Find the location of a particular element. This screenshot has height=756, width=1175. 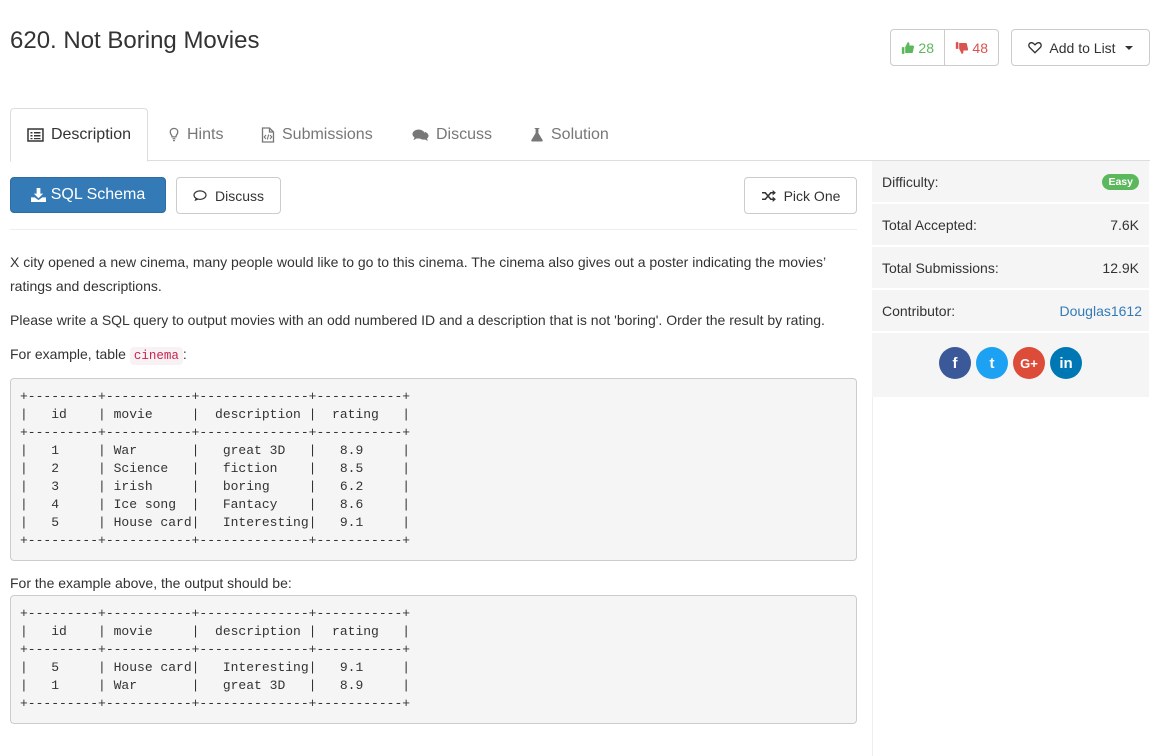

tab-solution: Solution is located at coordinates (569, 134).